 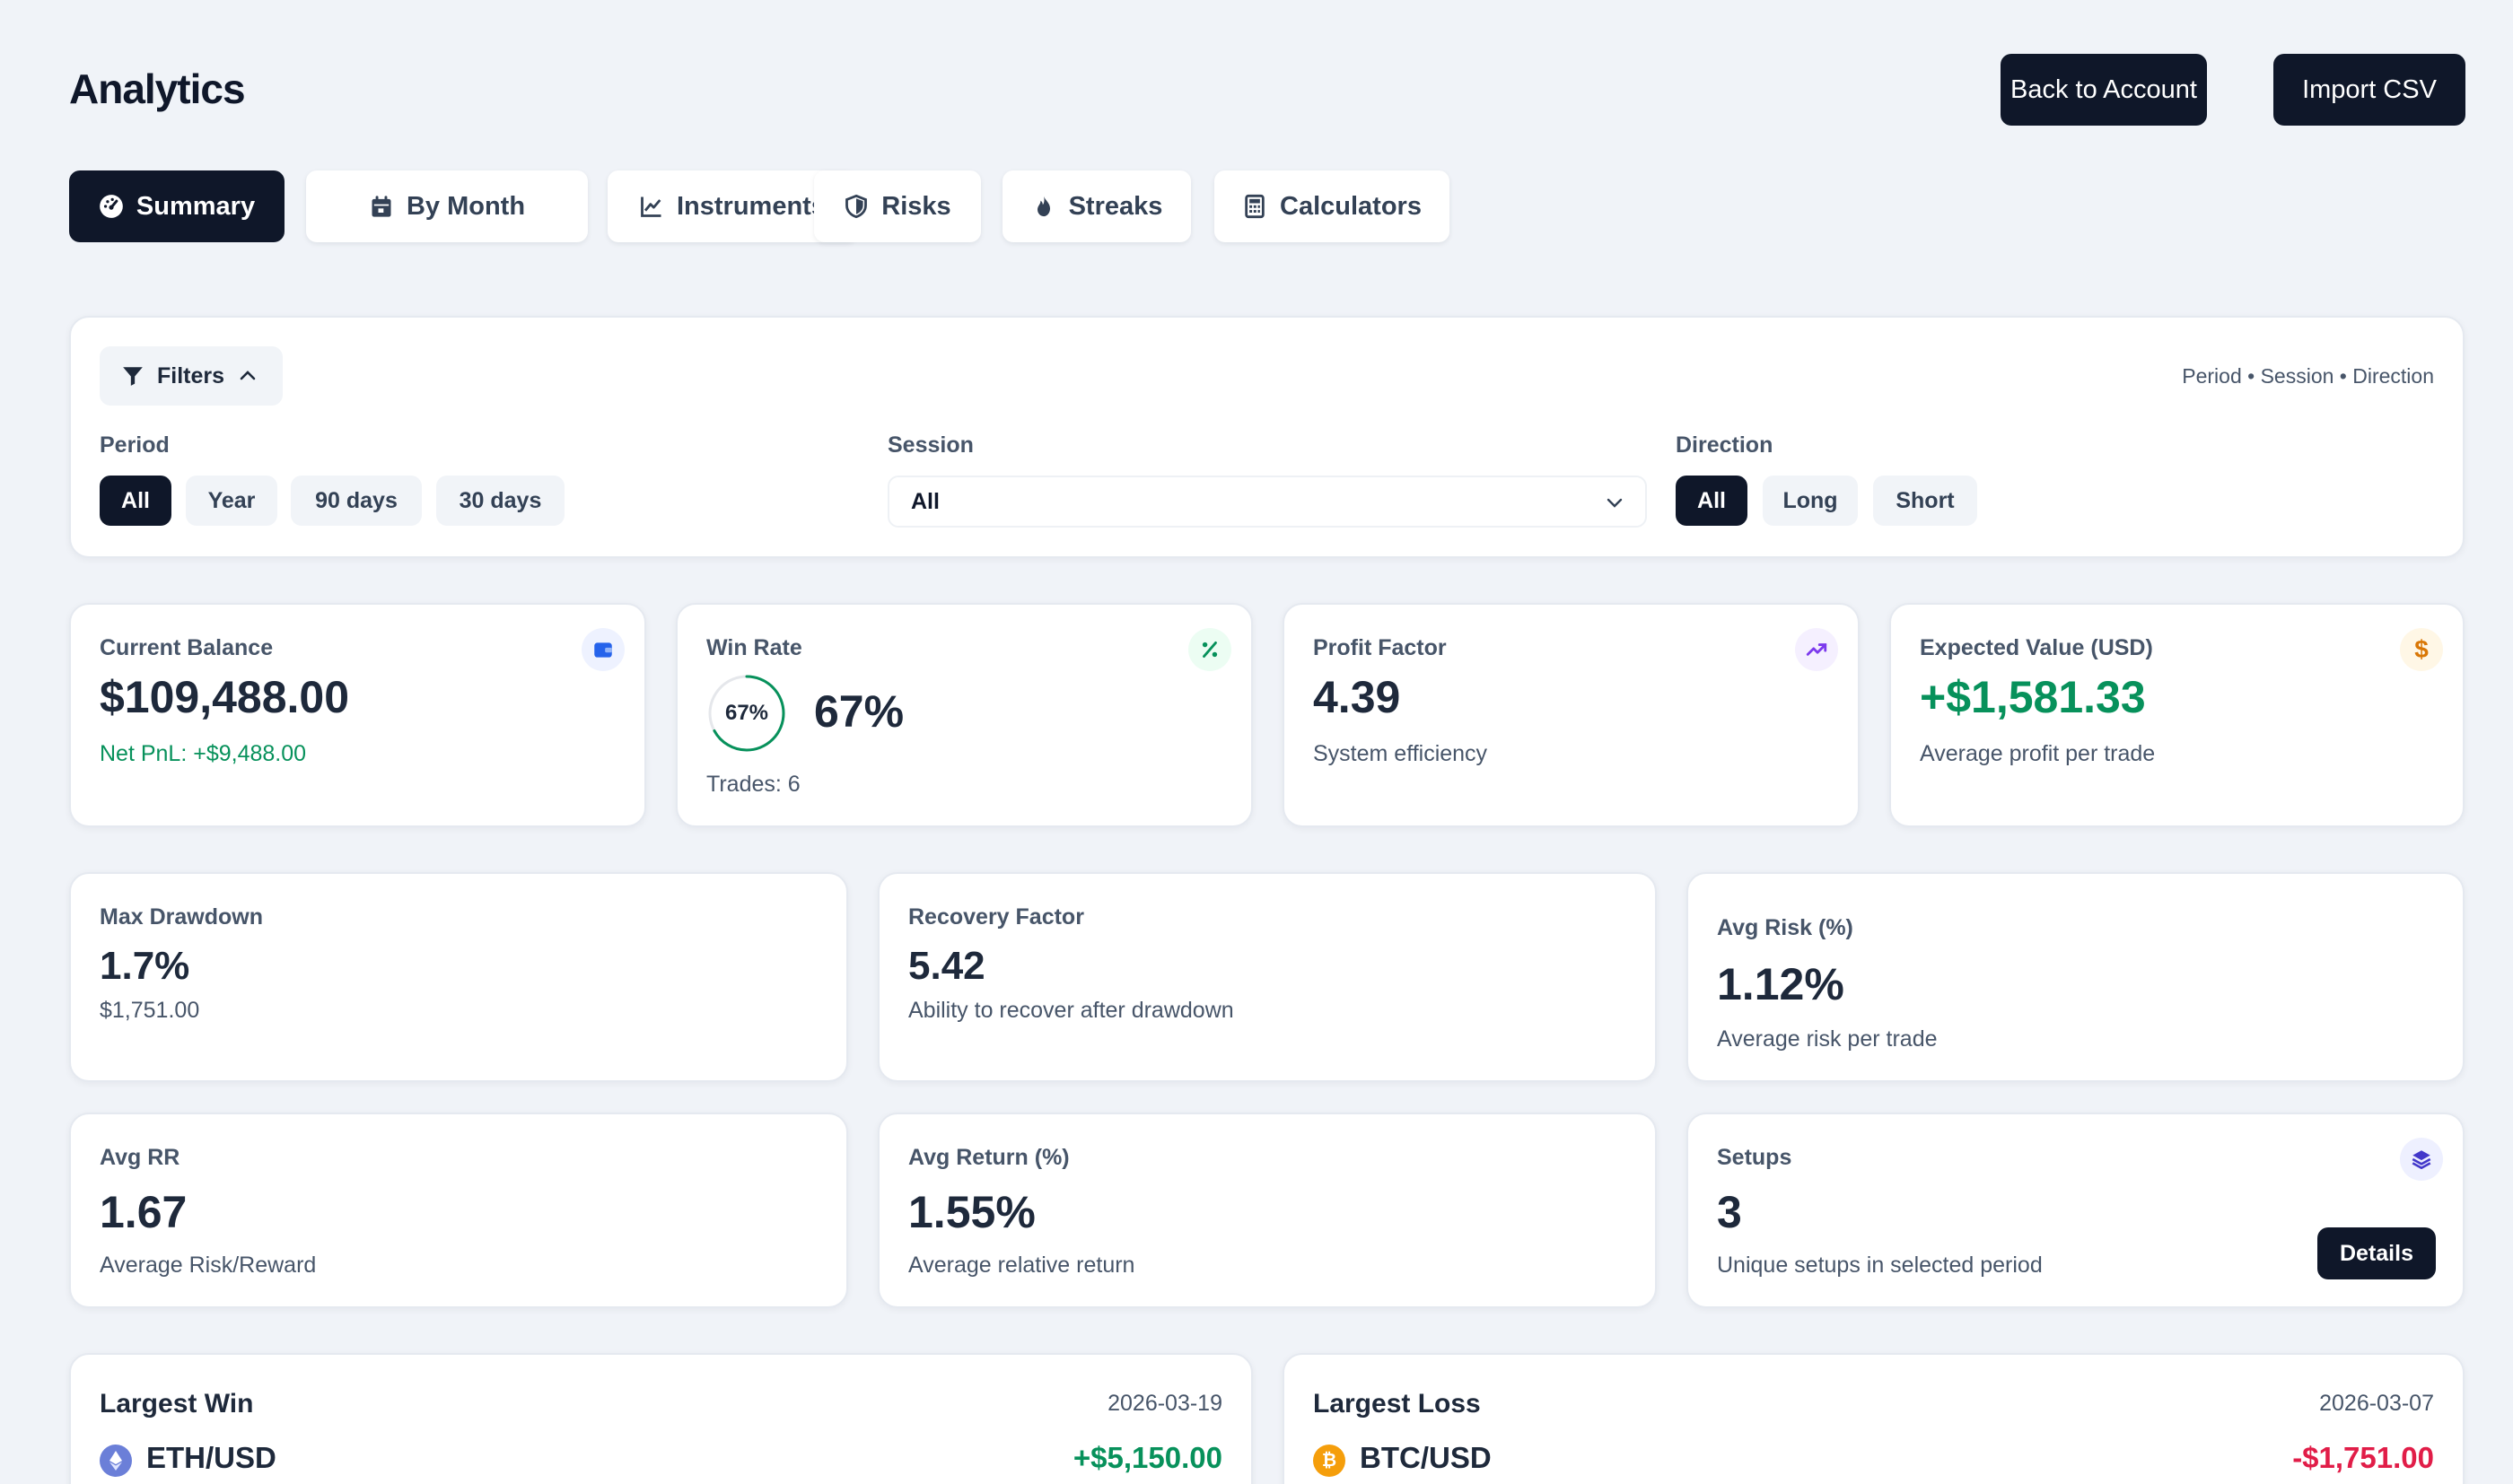 What do you see at coordinates (1729, 1212) in the screenshot?
I see `setups-value: 3` at bounding box center [1729, 1212].